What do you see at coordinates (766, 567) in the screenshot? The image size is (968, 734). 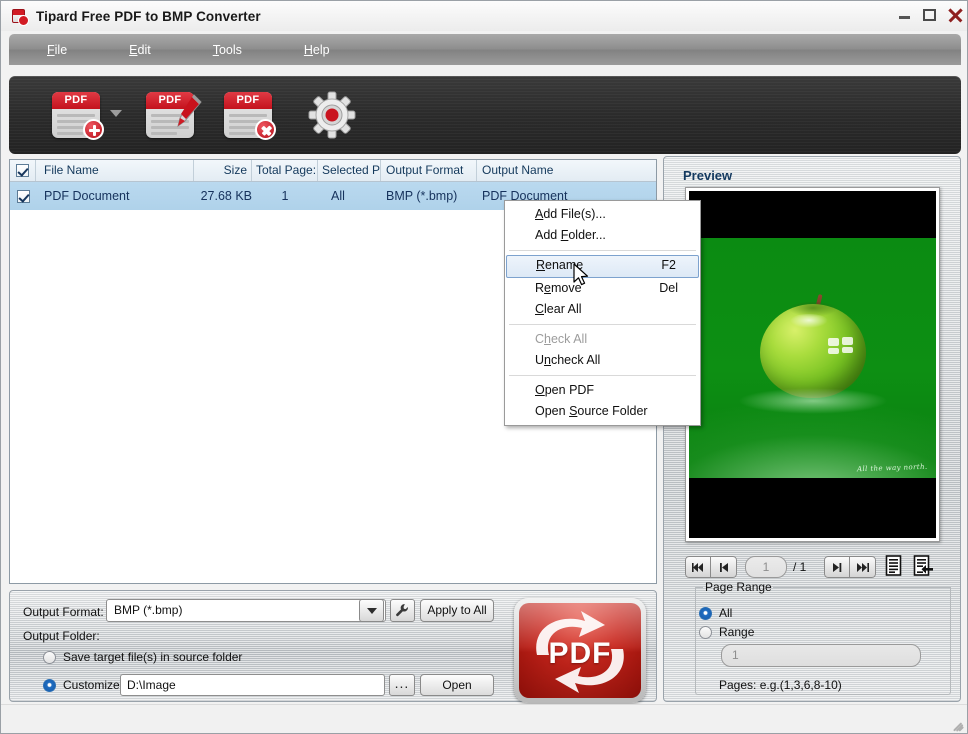 I see `page-number-input: 1` at bounding box center [766, 567].